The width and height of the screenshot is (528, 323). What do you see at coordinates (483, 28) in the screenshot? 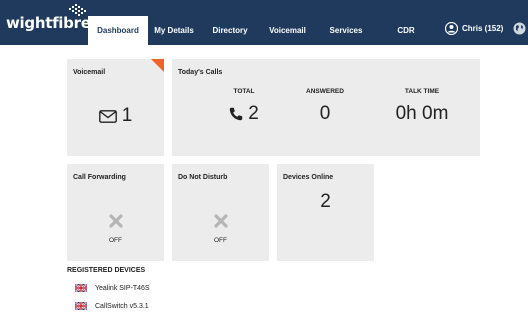
I see `user-label: Chris (152)` at bounding box center [483, 28].